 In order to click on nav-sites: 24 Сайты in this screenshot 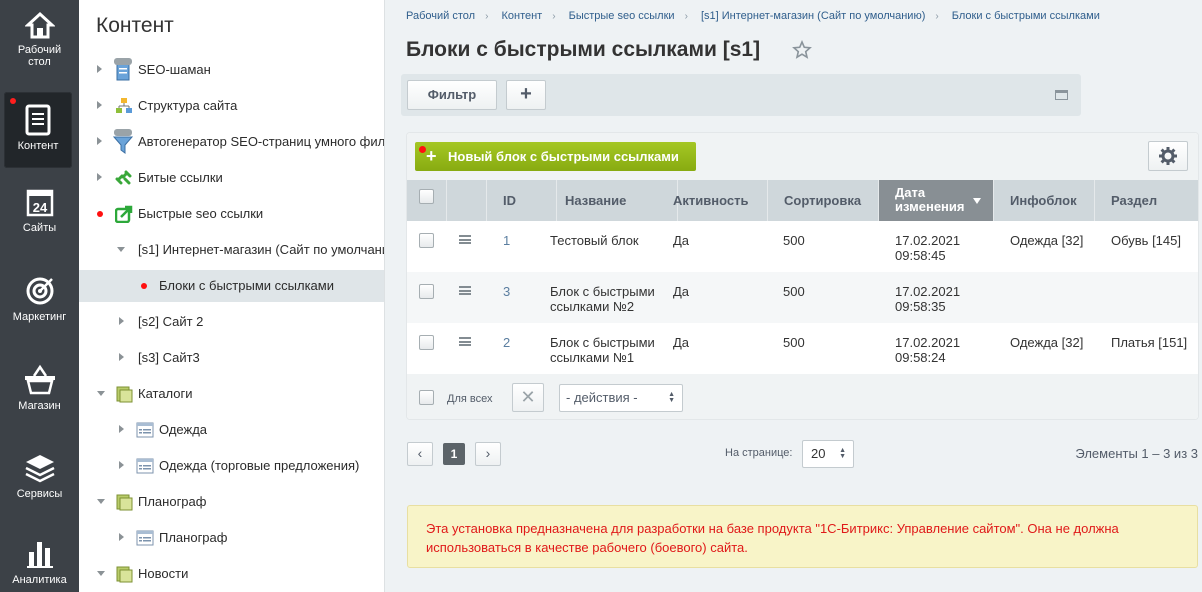, I will do `click(39, 216)`.